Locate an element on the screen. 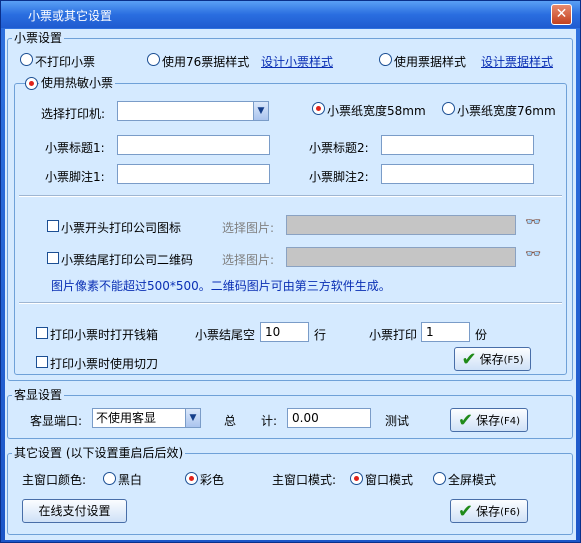 The width and height of the screenshot is (581, 543). title1-label: 小票标题1: is located at coordinates (75, 148).